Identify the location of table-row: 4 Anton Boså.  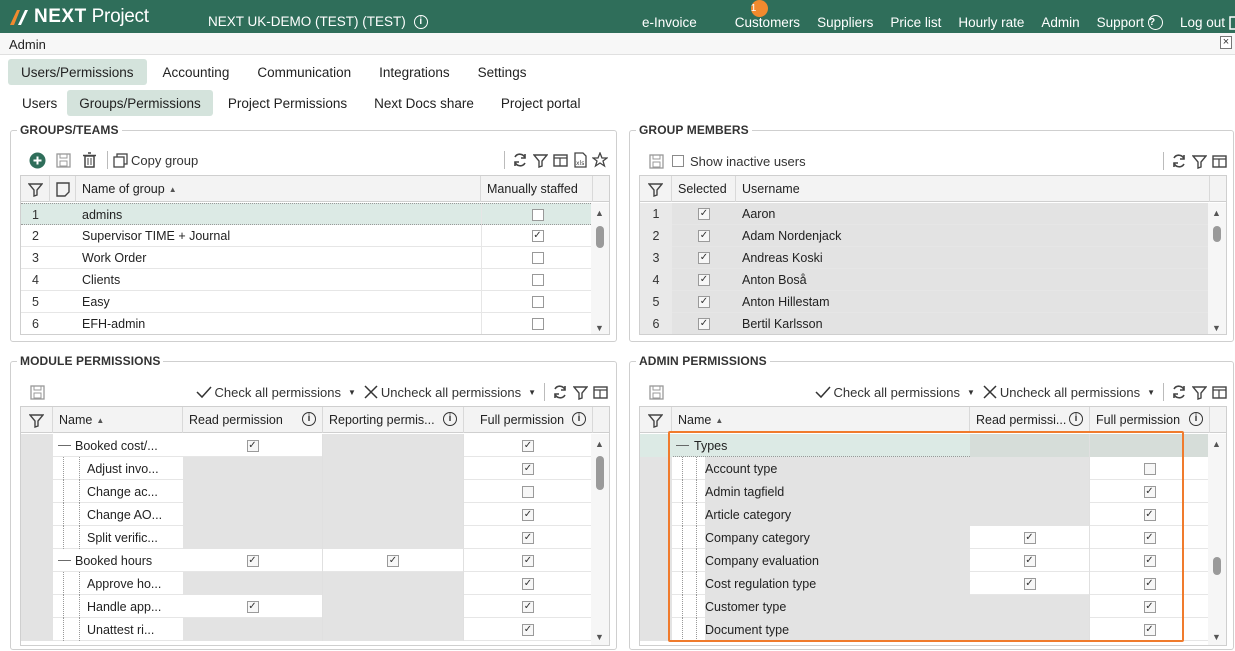
(925, 280).